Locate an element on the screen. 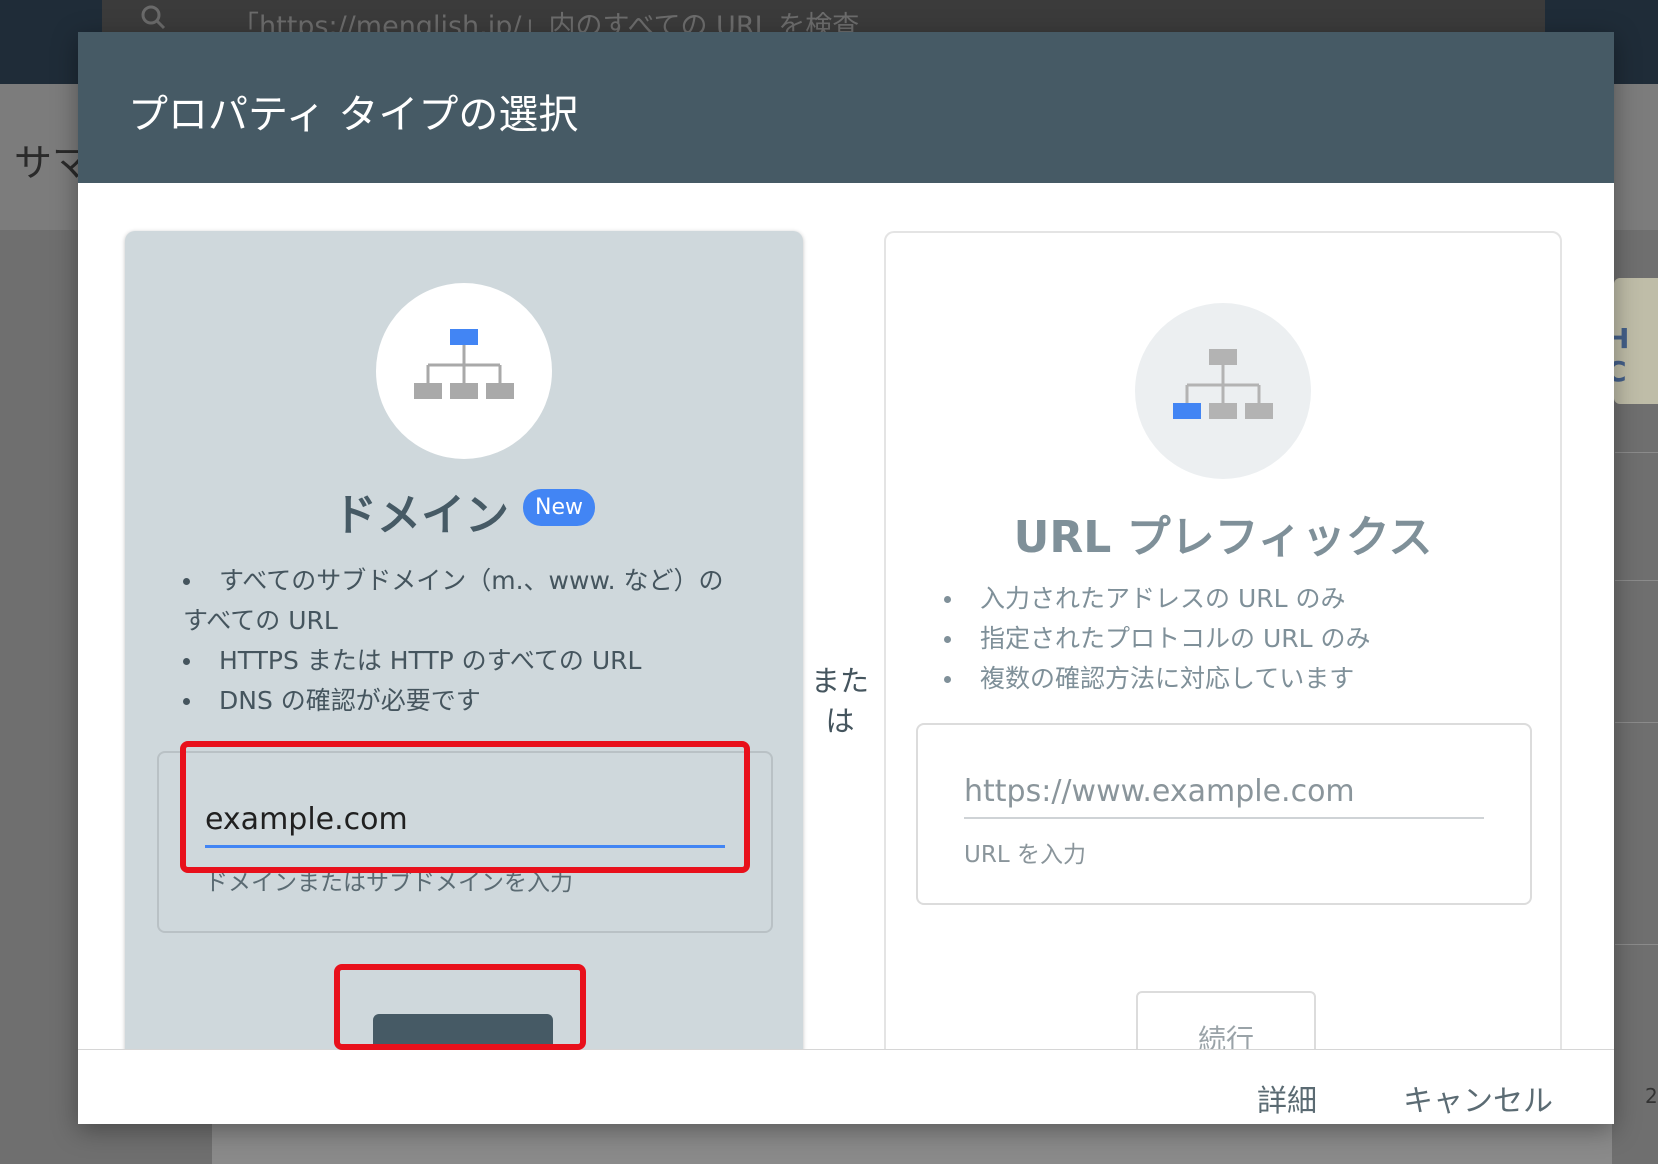  domain-title: ドメイン is located at coordinates (421, 515).